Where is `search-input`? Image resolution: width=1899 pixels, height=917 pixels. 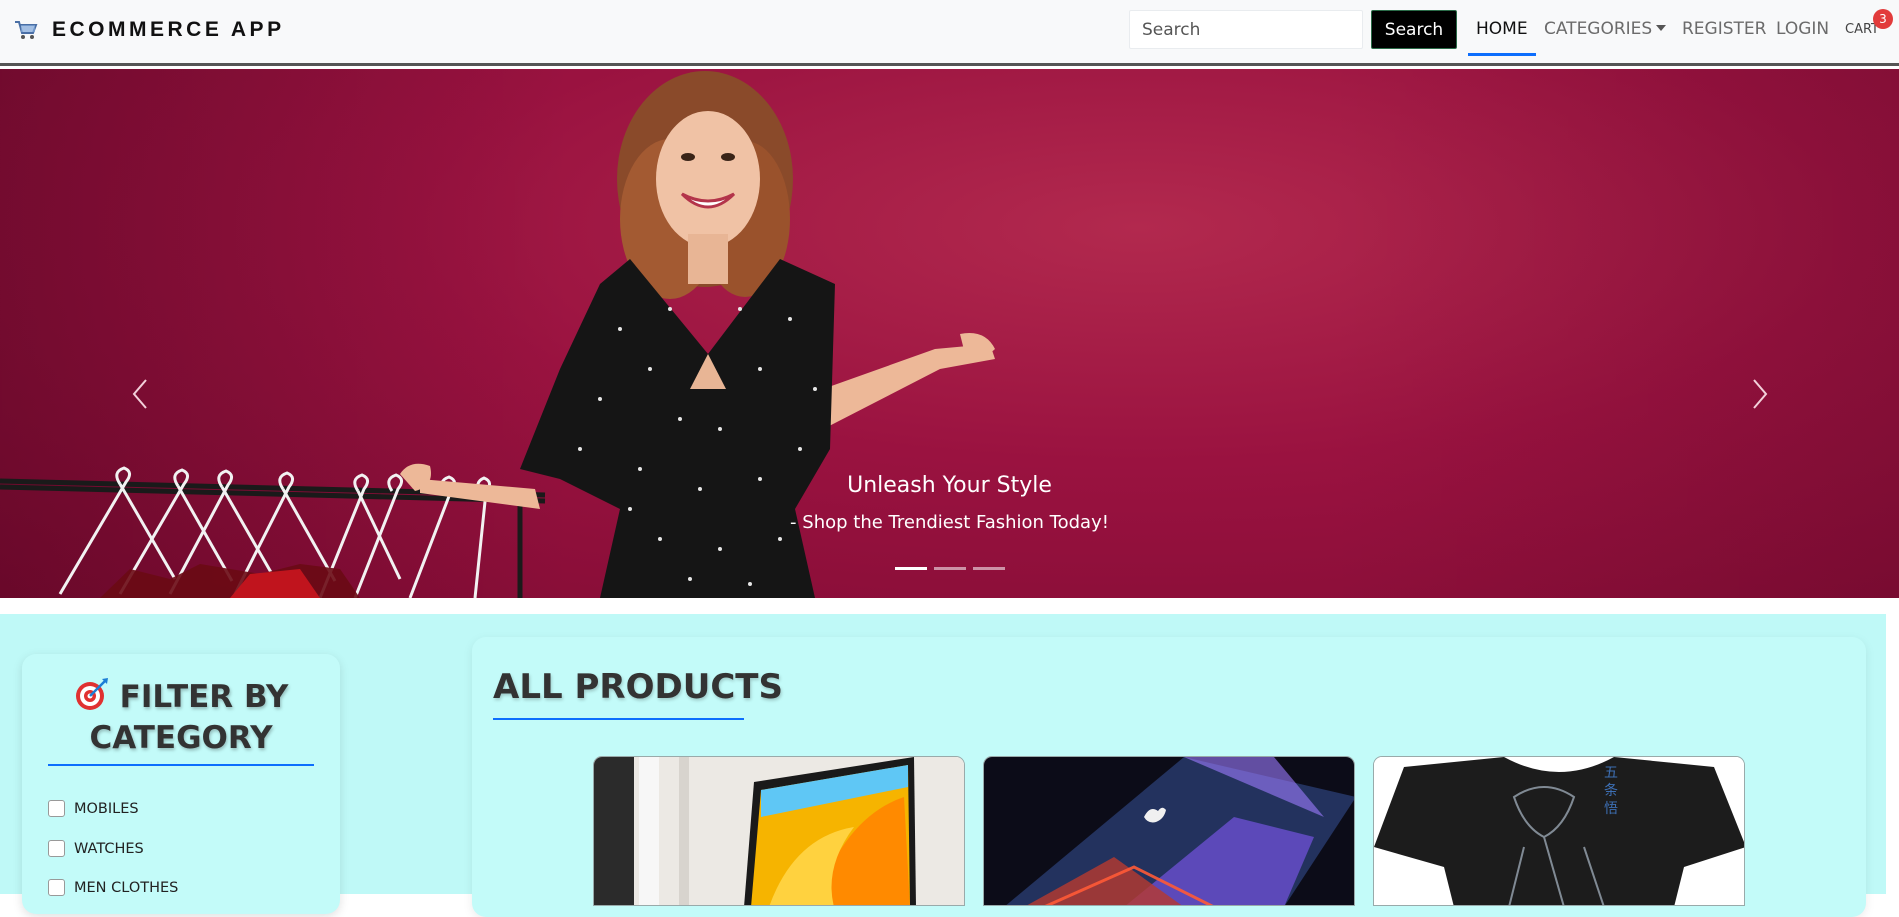
search-input is located at coordinates (1246, 29).